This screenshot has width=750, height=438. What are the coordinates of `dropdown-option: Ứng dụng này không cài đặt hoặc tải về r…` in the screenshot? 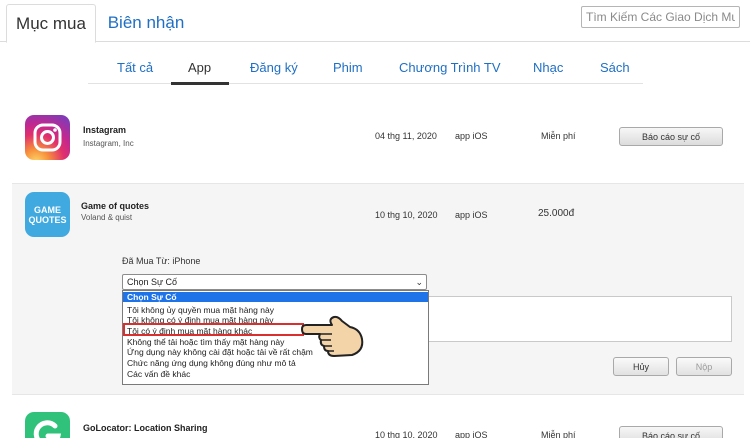 It's located at (275, 352).